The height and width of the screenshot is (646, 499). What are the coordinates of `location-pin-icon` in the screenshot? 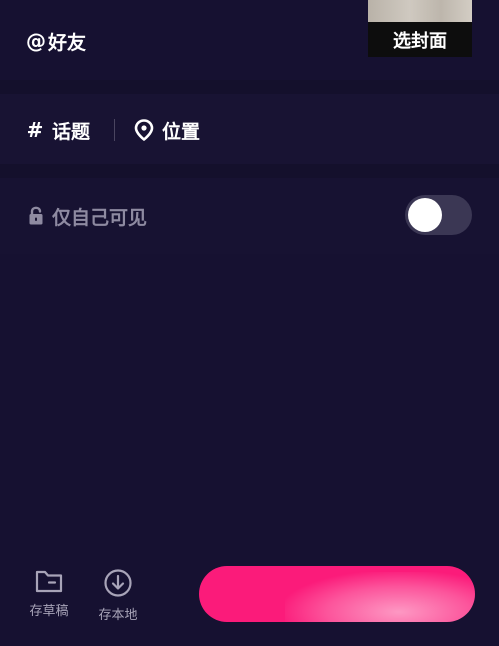 It's located at (144, 130).